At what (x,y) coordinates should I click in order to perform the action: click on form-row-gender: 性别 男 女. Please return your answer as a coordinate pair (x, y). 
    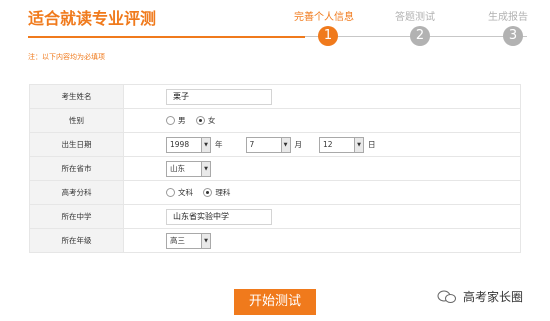
    Looking at the image, I should click on (275, 120).